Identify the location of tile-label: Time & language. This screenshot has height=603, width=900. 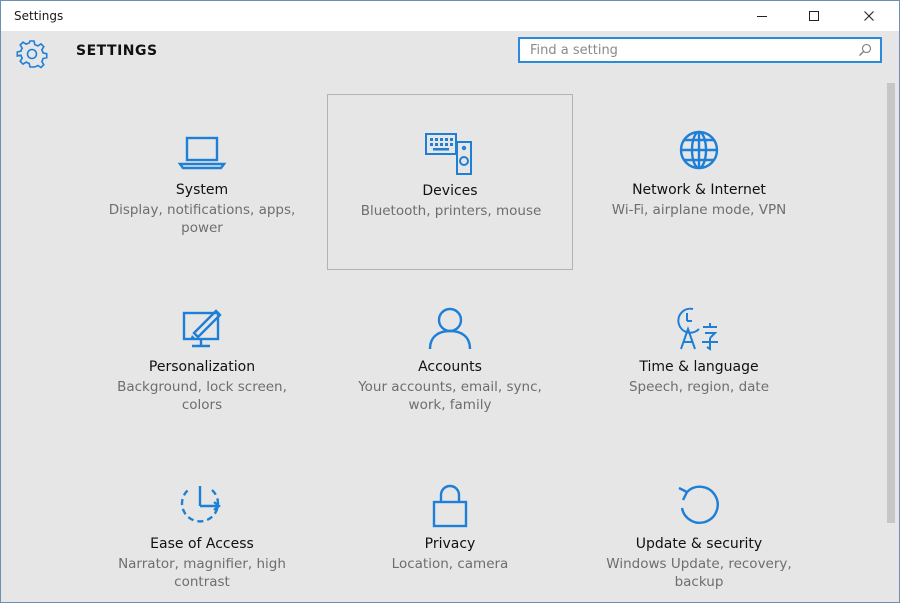
(699, 367).